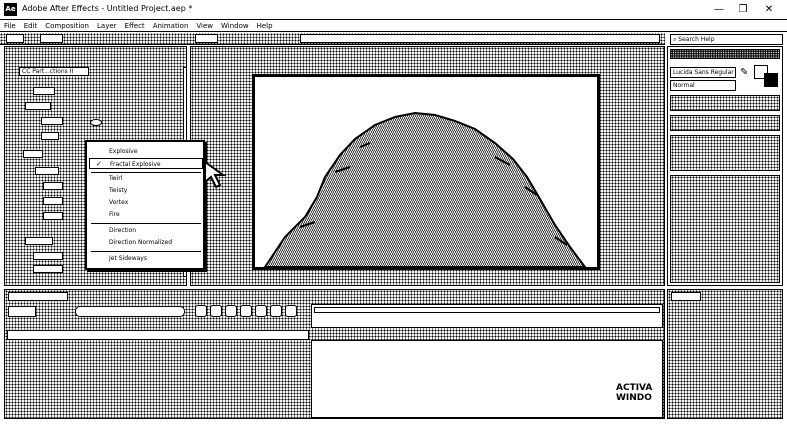  I want to click on checkmark-icon: ✓, so click(99, 164).